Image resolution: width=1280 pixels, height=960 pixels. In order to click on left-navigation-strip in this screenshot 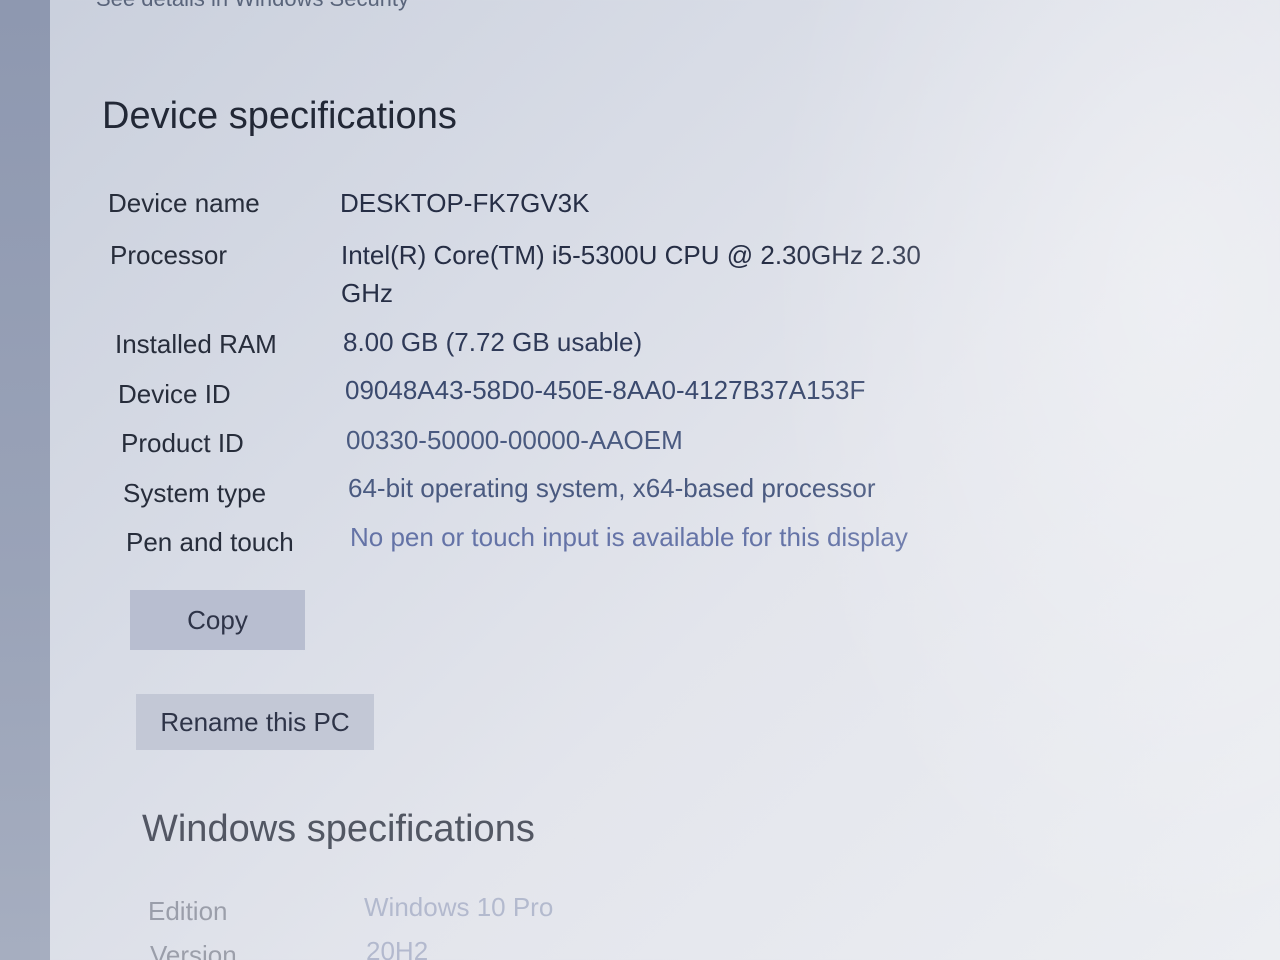, I will do `click(25, 480)`.